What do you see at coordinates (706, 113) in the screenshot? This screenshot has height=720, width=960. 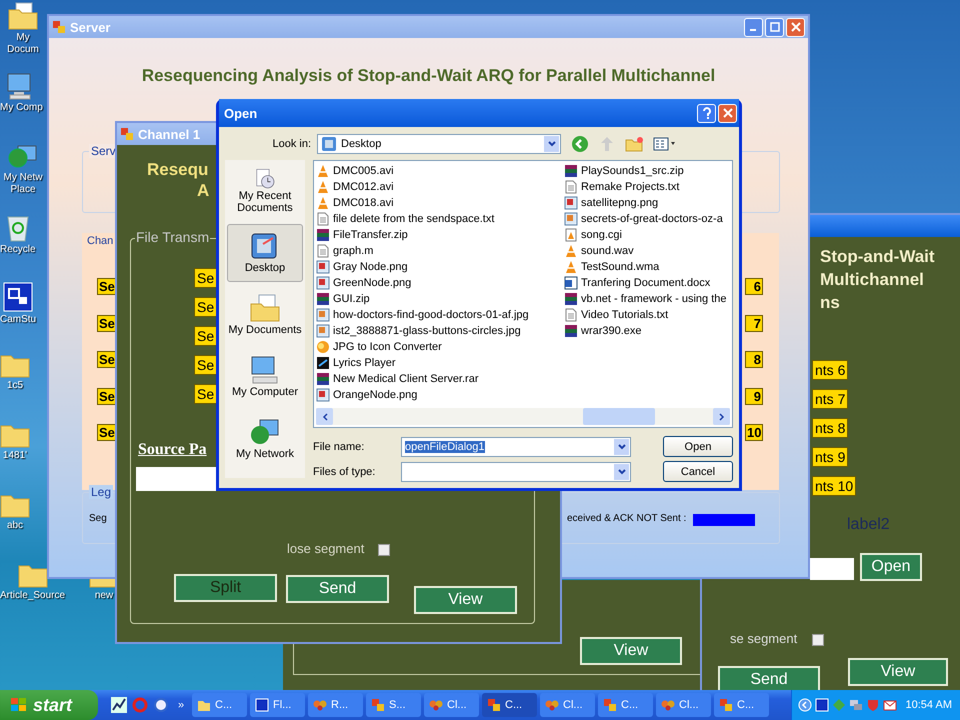 I see `help-button` at bounding box center [706, 113].